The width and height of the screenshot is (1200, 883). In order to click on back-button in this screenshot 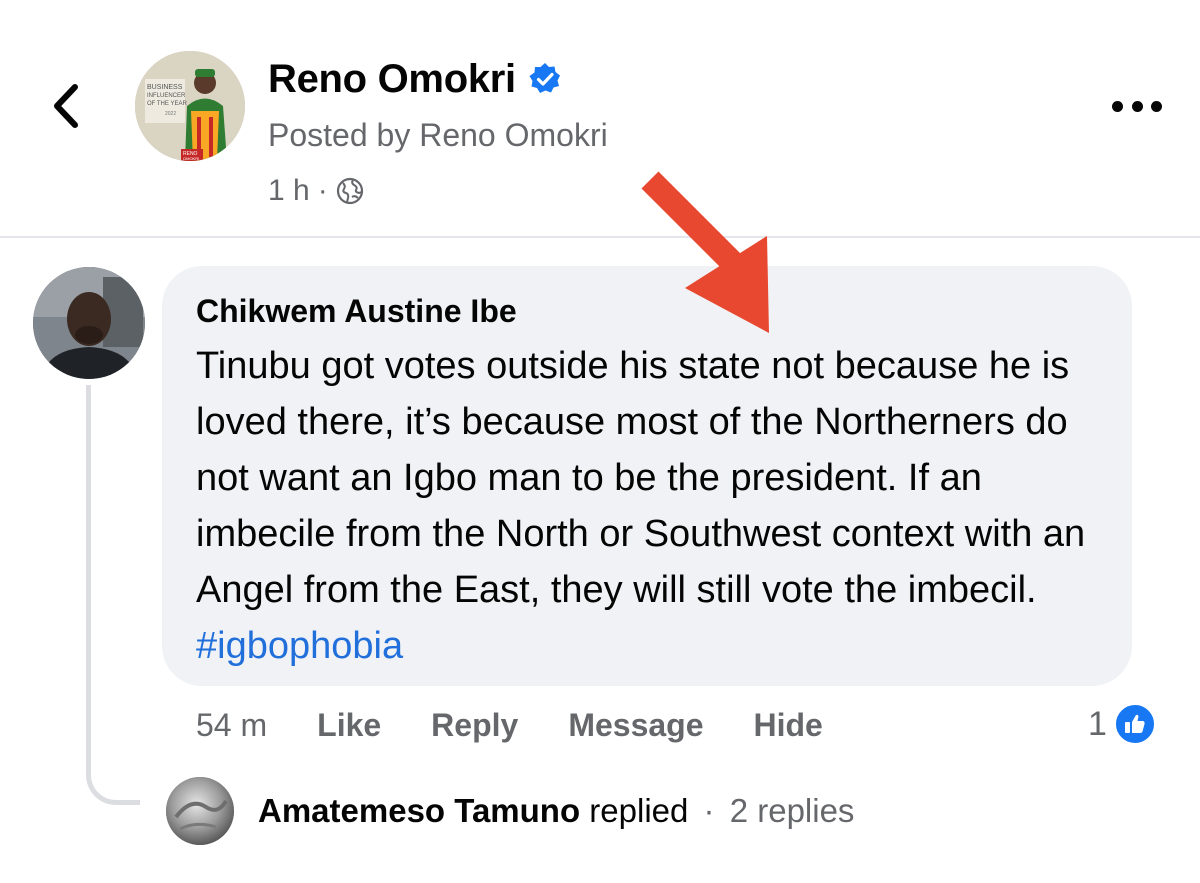, I will do `click(66, 106)`.